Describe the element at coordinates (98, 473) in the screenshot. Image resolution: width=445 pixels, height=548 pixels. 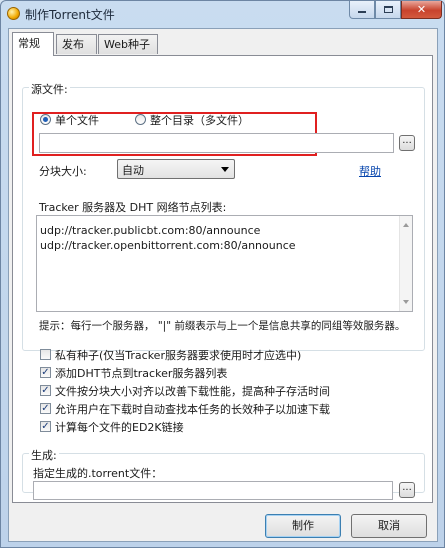
I see `output-file-label: 指定生成的.torrent文件：` at that location.